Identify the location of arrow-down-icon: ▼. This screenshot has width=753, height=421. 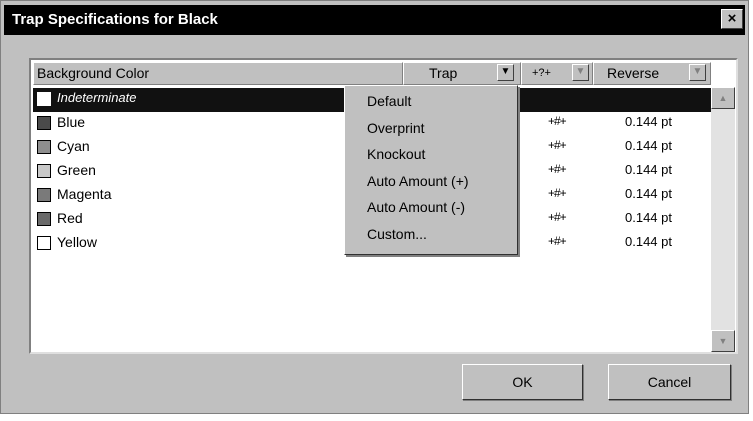
(723, 341).